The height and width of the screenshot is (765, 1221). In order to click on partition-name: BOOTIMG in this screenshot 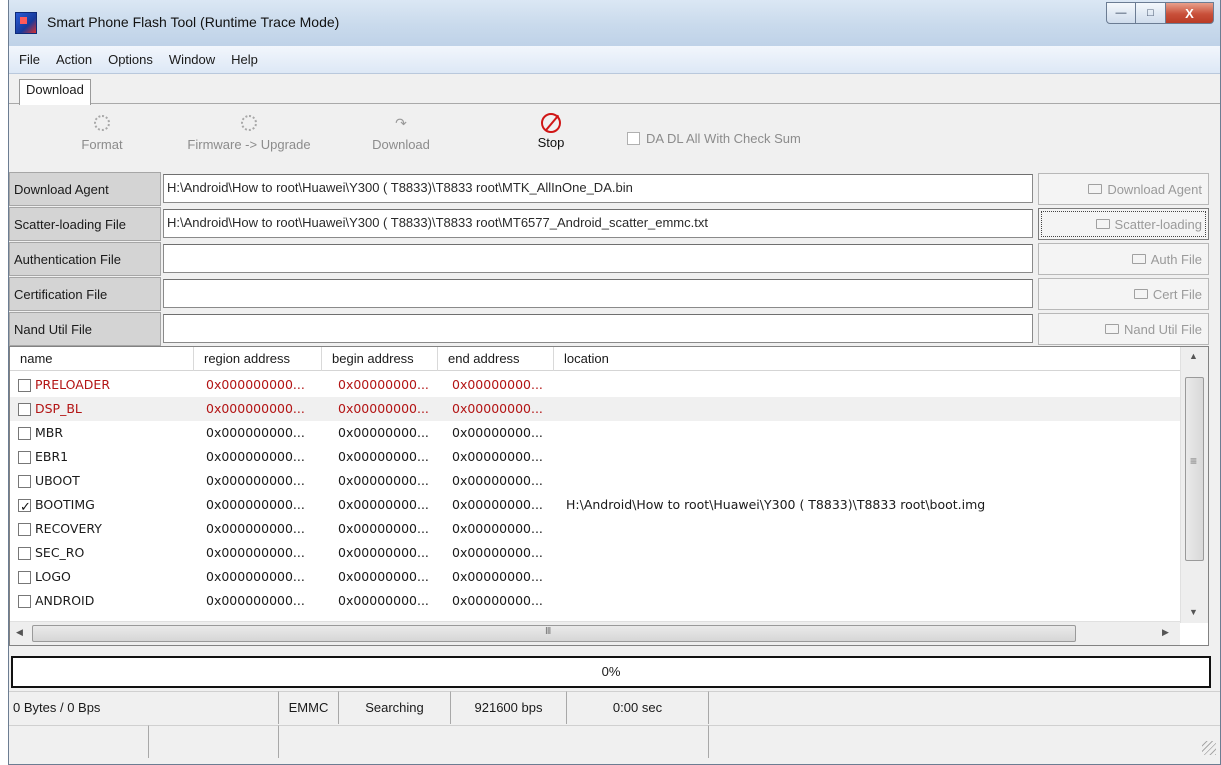, I will do `click(65, 504)`.